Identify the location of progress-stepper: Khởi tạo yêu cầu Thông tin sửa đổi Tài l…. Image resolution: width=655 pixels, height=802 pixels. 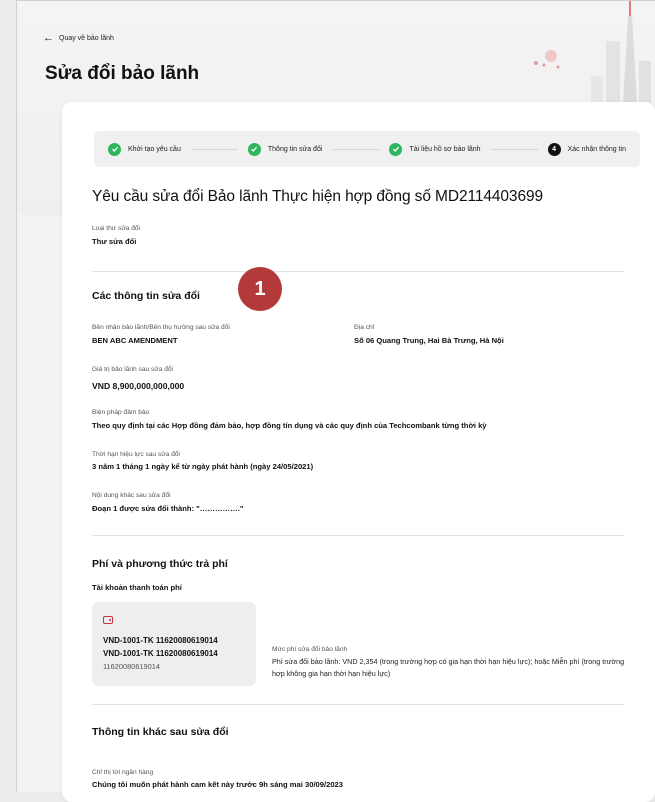
(367, 149).